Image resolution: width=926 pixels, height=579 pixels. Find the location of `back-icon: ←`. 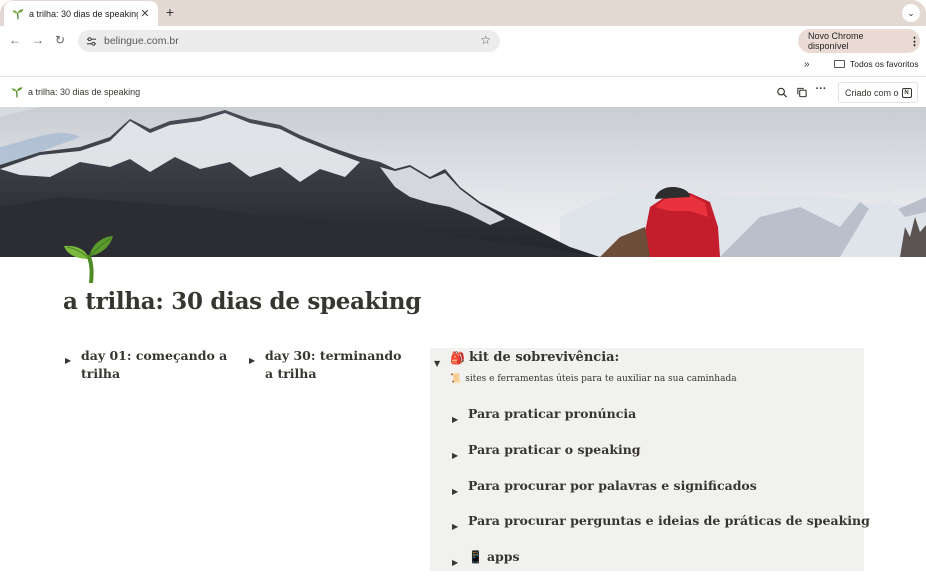

back-icon: ← is located at coordinates (15, 40).